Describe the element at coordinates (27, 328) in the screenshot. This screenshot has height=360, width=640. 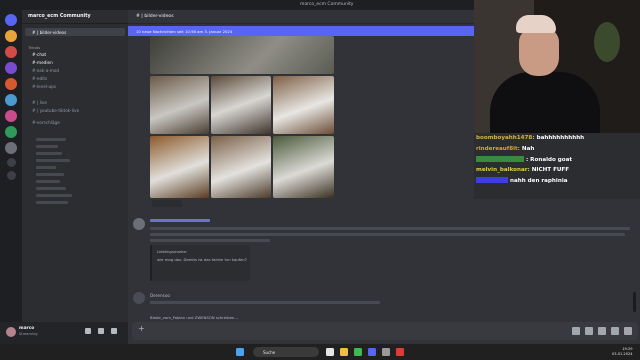
I see `username: marco` at that location.